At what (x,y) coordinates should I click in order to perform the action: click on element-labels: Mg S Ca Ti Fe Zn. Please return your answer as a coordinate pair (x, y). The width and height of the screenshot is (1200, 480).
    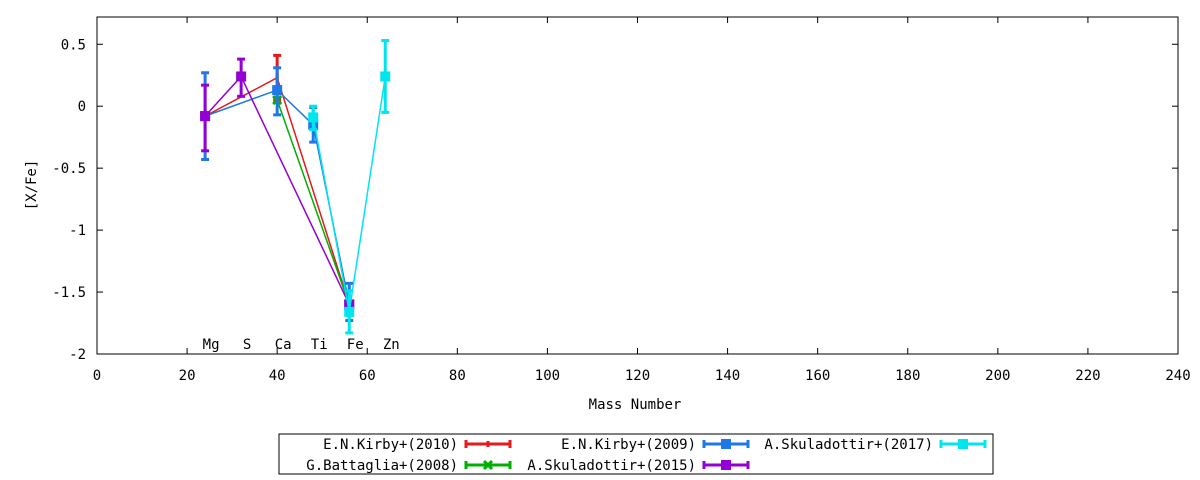
    Looking at the image, I should click on (301, 345).